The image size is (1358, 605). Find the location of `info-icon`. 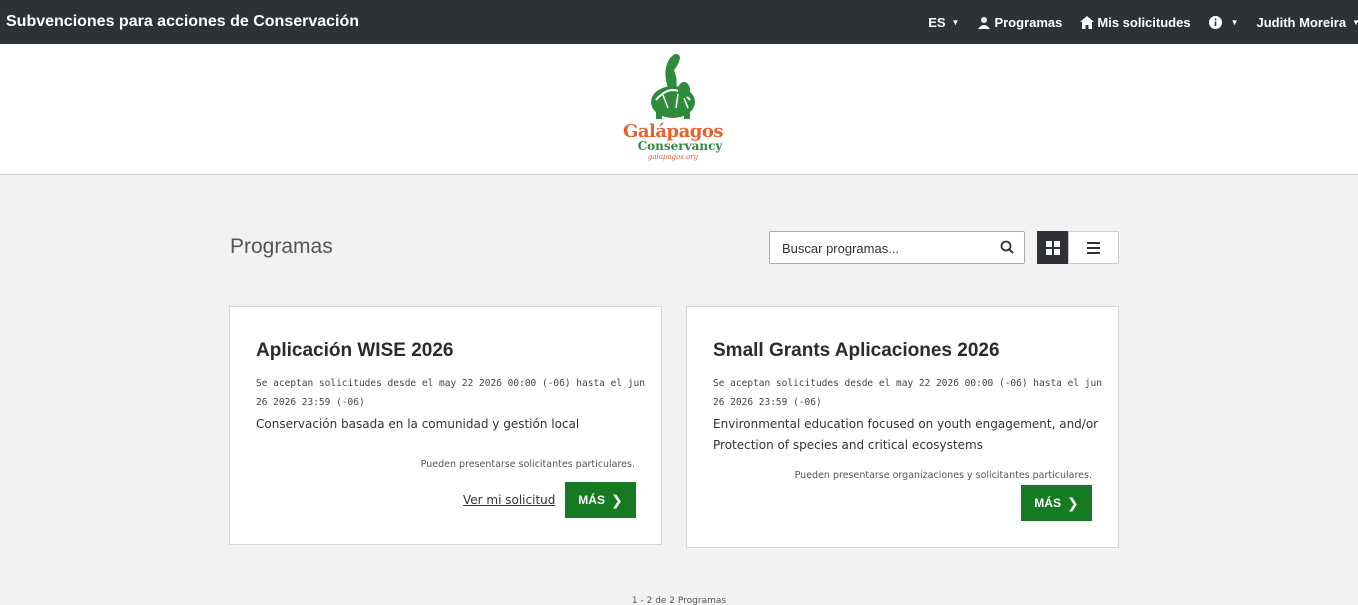

info-icon is located at coordinates (1215, 22).